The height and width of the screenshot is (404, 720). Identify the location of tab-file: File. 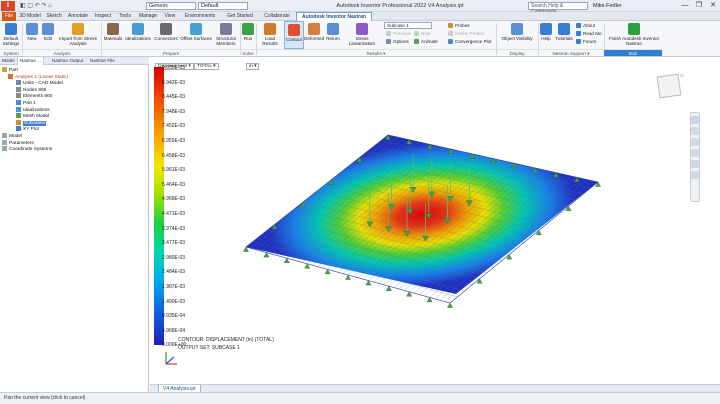
(9, 16).